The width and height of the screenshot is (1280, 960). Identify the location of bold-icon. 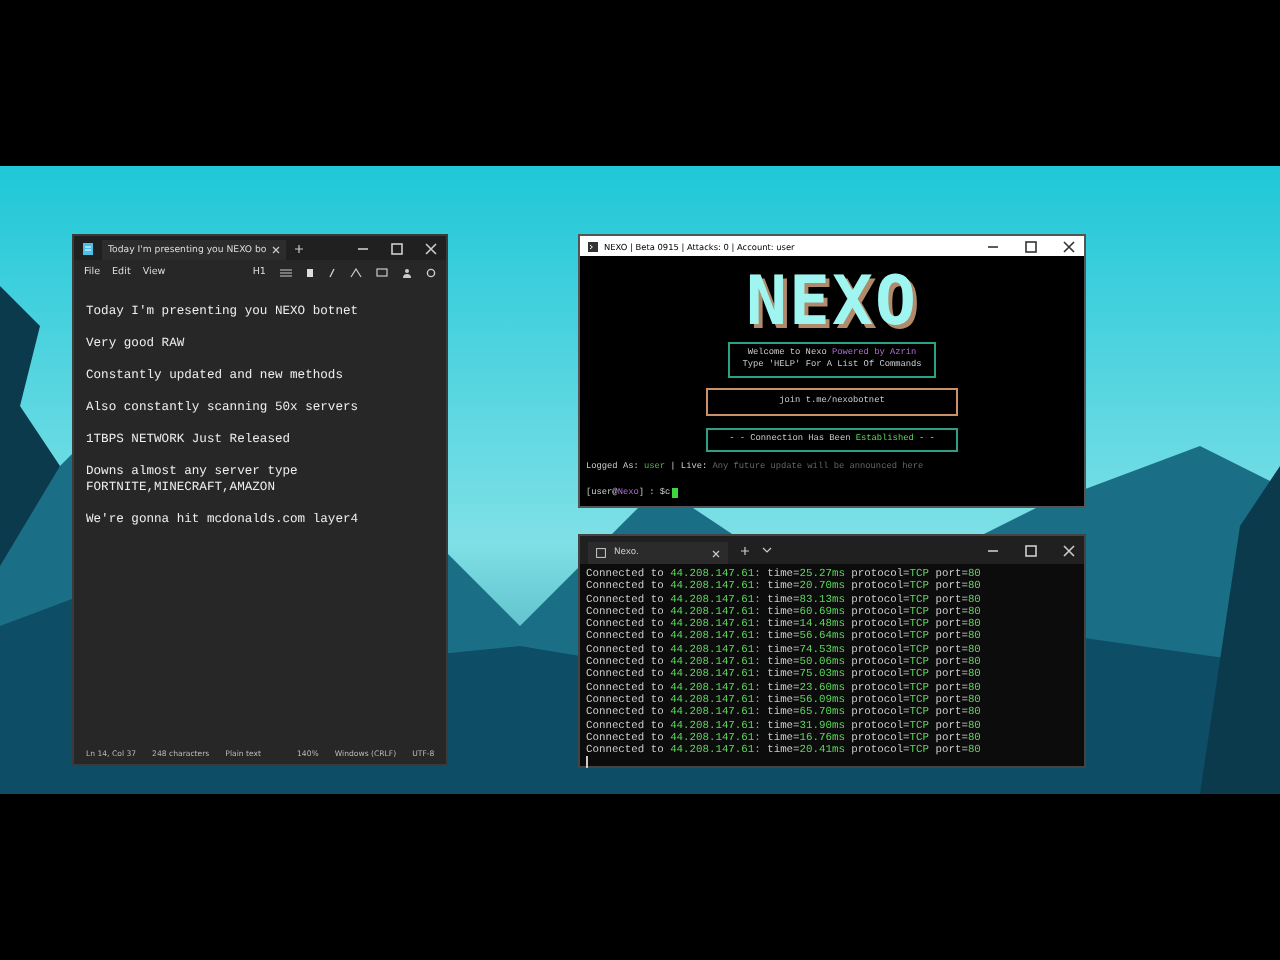
(310, 272).